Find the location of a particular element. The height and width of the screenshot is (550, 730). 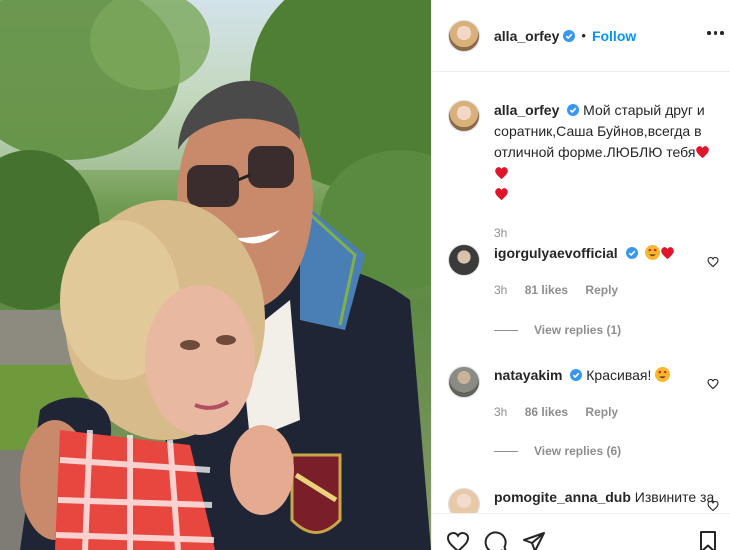

view-replies-label: View replies (6) is located at coordinates (578, 451).